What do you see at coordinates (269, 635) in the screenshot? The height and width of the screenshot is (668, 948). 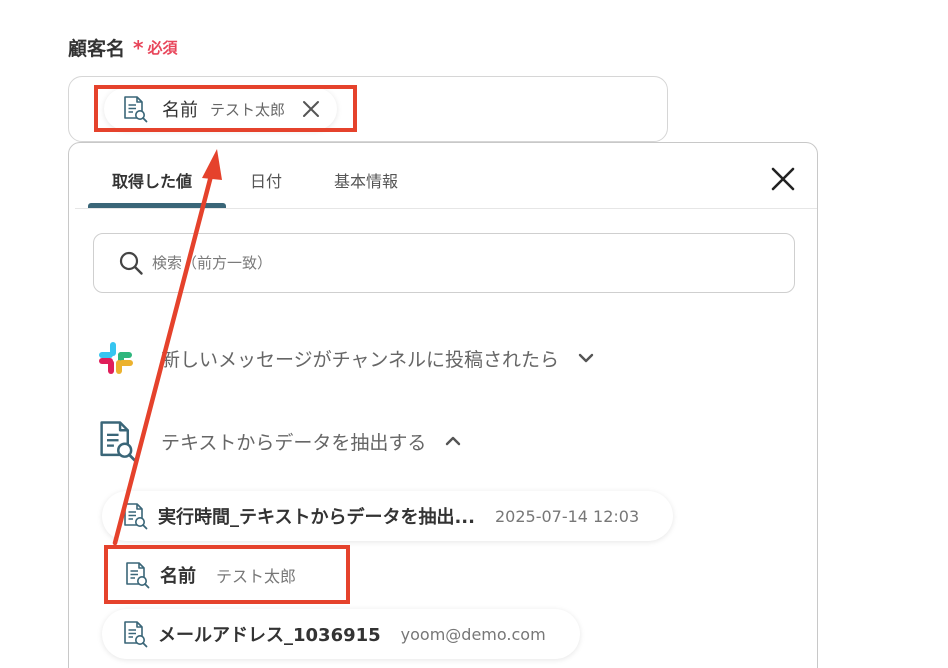 I see `item-name: メールアドレス_1036915` at bounding box center [269, 635].